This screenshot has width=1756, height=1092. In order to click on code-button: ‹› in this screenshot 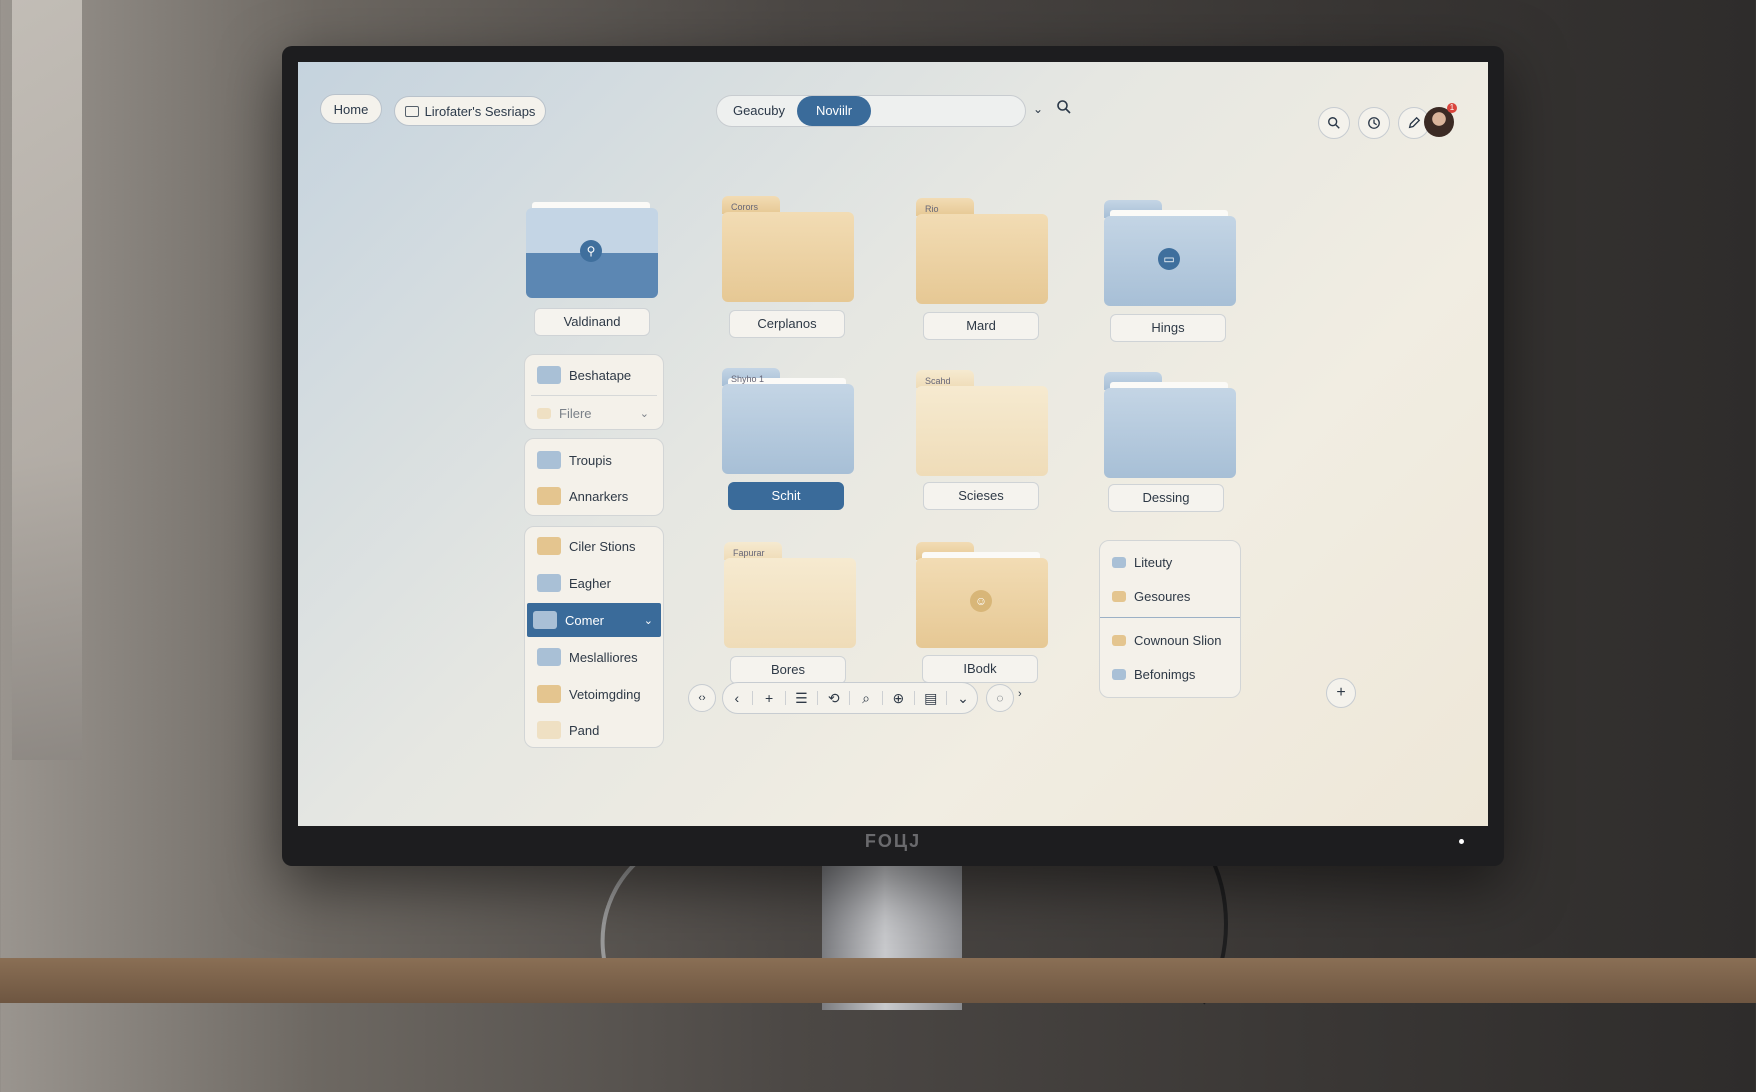, I will do `click(702, 698)`.